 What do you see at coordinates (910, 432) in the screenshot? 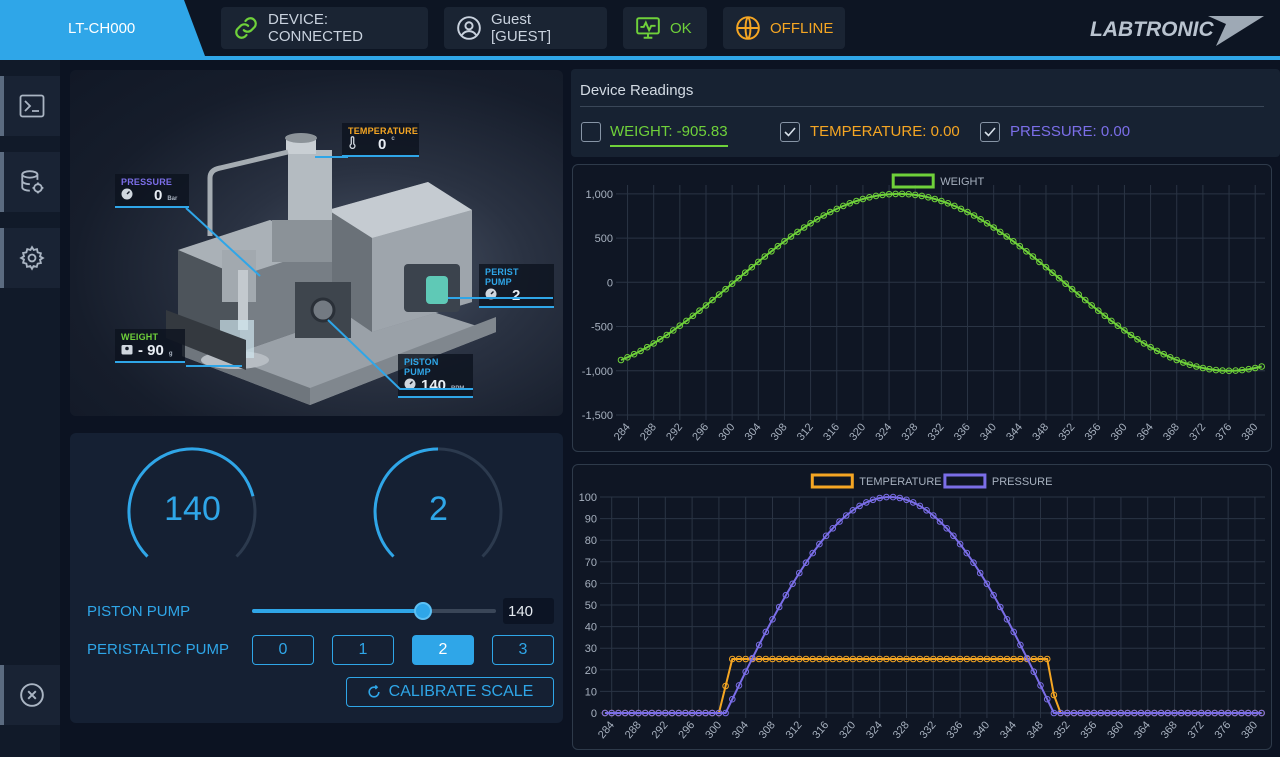
I see `x-tick-label: 328` at bounding box center [910, 432].